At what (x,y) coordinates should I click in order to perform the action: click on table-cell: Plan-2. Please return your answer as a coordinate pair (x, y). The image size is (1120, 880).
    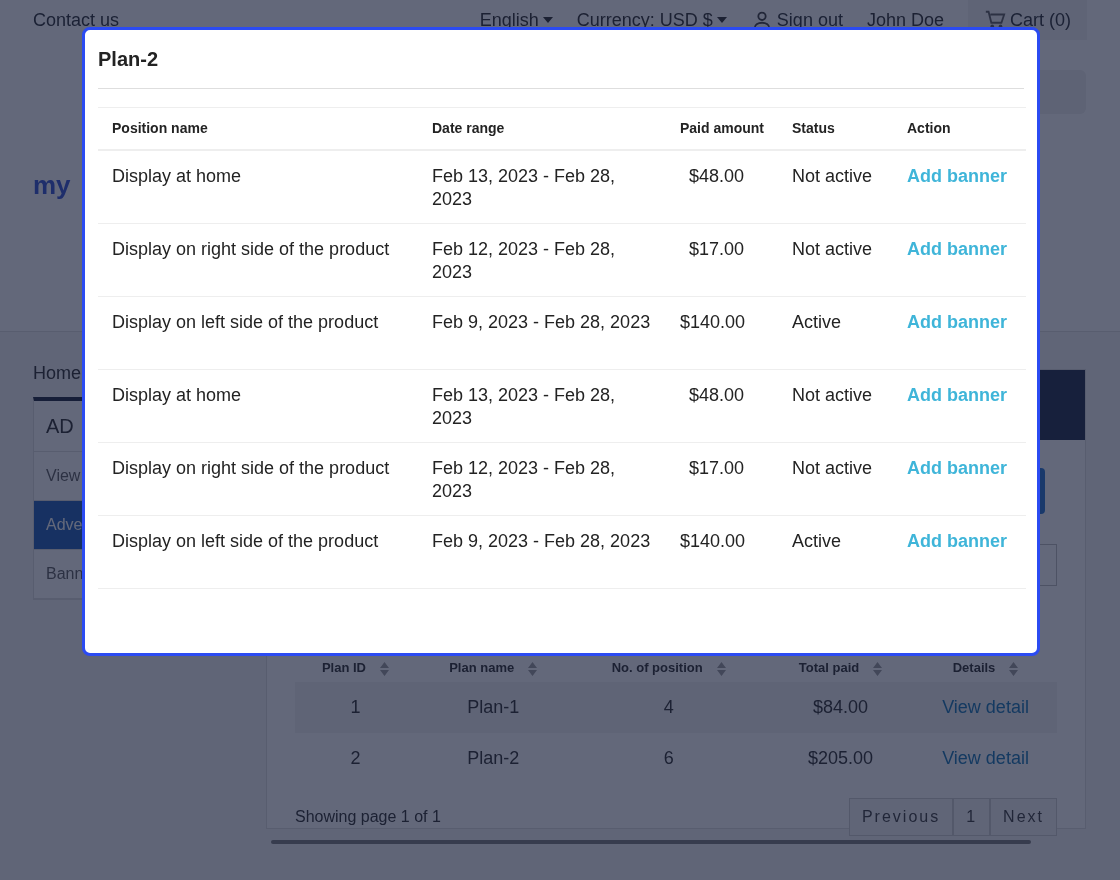
    Looking at the image, I should click on (493, 757).